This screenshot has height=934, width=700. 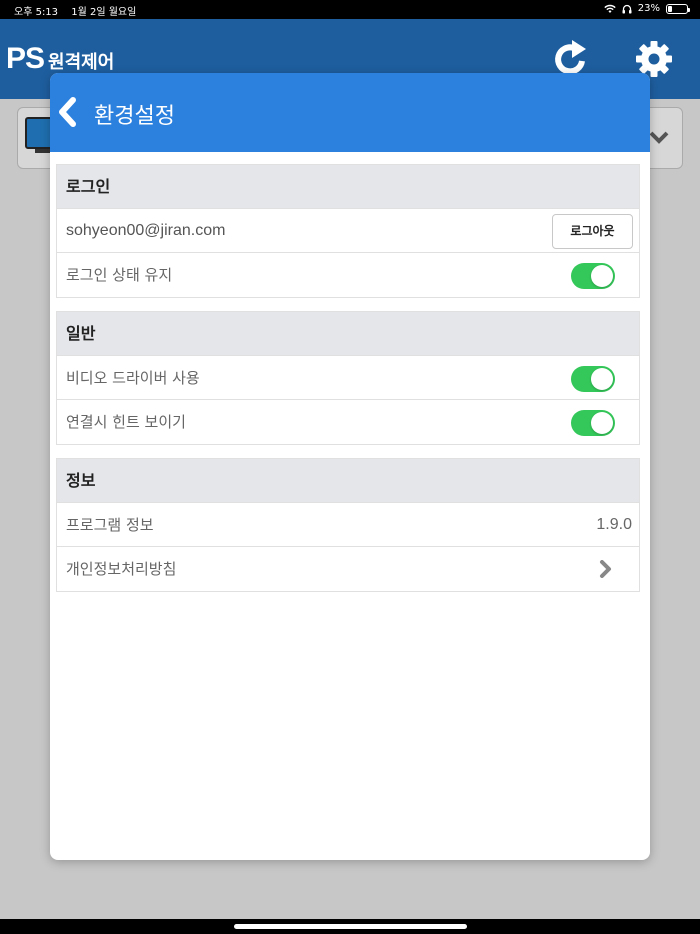 What do you see at coordinates (146, 230) in the screenshot?
I see `account-email: sohyeon00@jiran.com` at bounding box center [146, 230].